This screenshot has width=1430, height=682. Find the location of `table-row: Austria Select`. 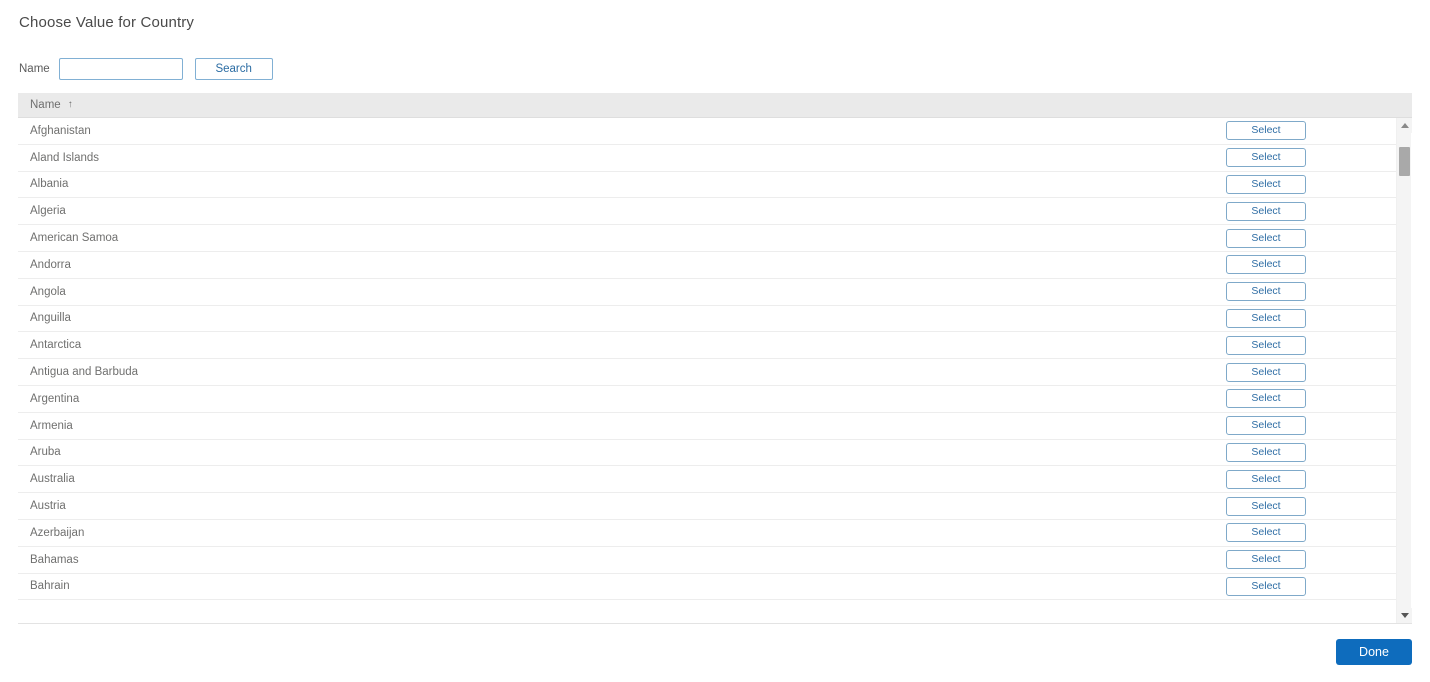

table-row: Austria Select is located at coordinates (707, 506).